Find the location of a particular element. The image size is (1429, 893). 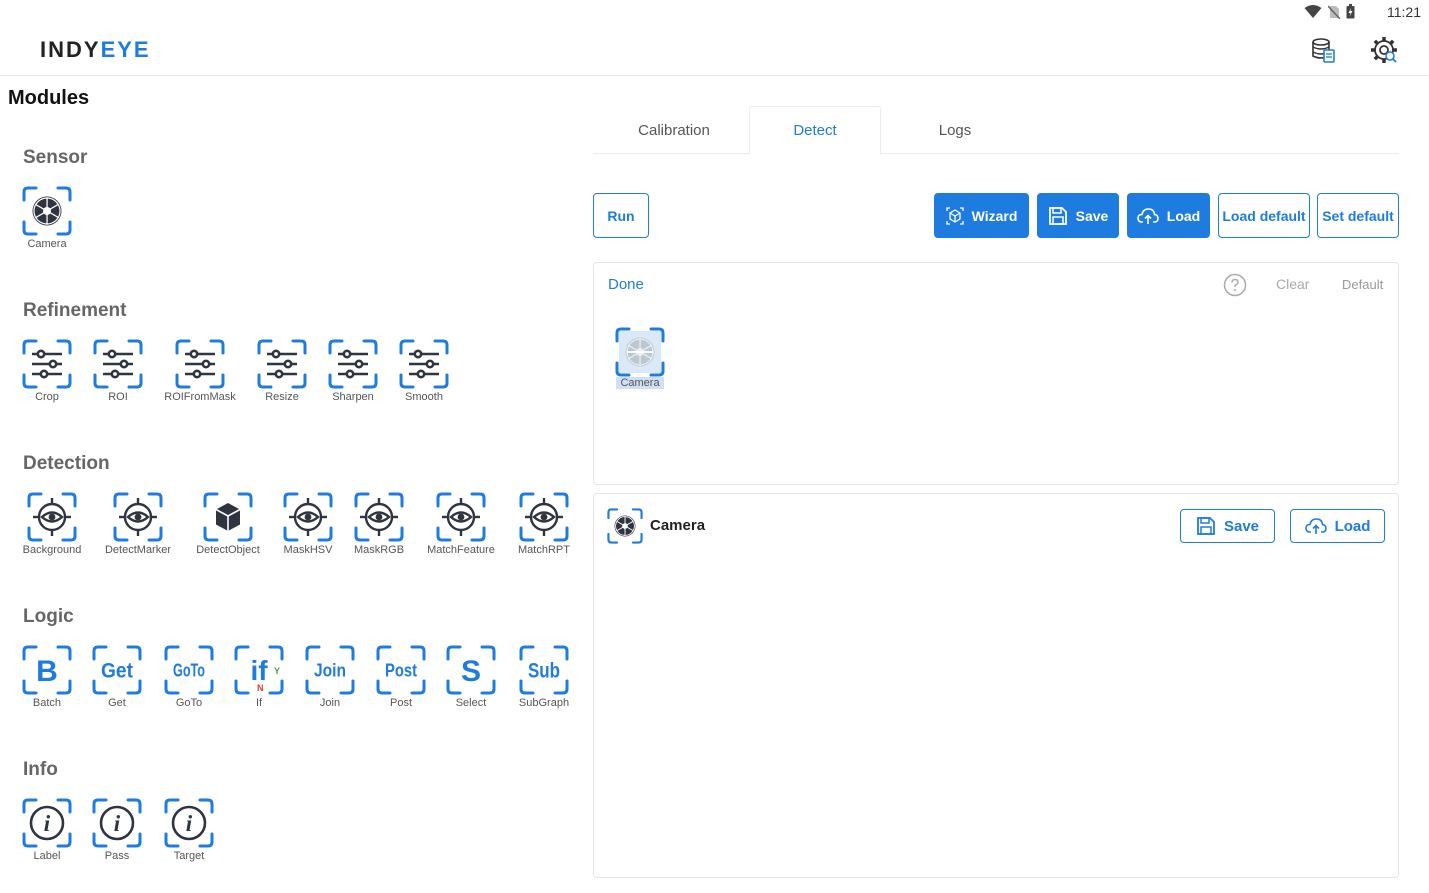

svg-text: Y is located at coordinates (277, 671).